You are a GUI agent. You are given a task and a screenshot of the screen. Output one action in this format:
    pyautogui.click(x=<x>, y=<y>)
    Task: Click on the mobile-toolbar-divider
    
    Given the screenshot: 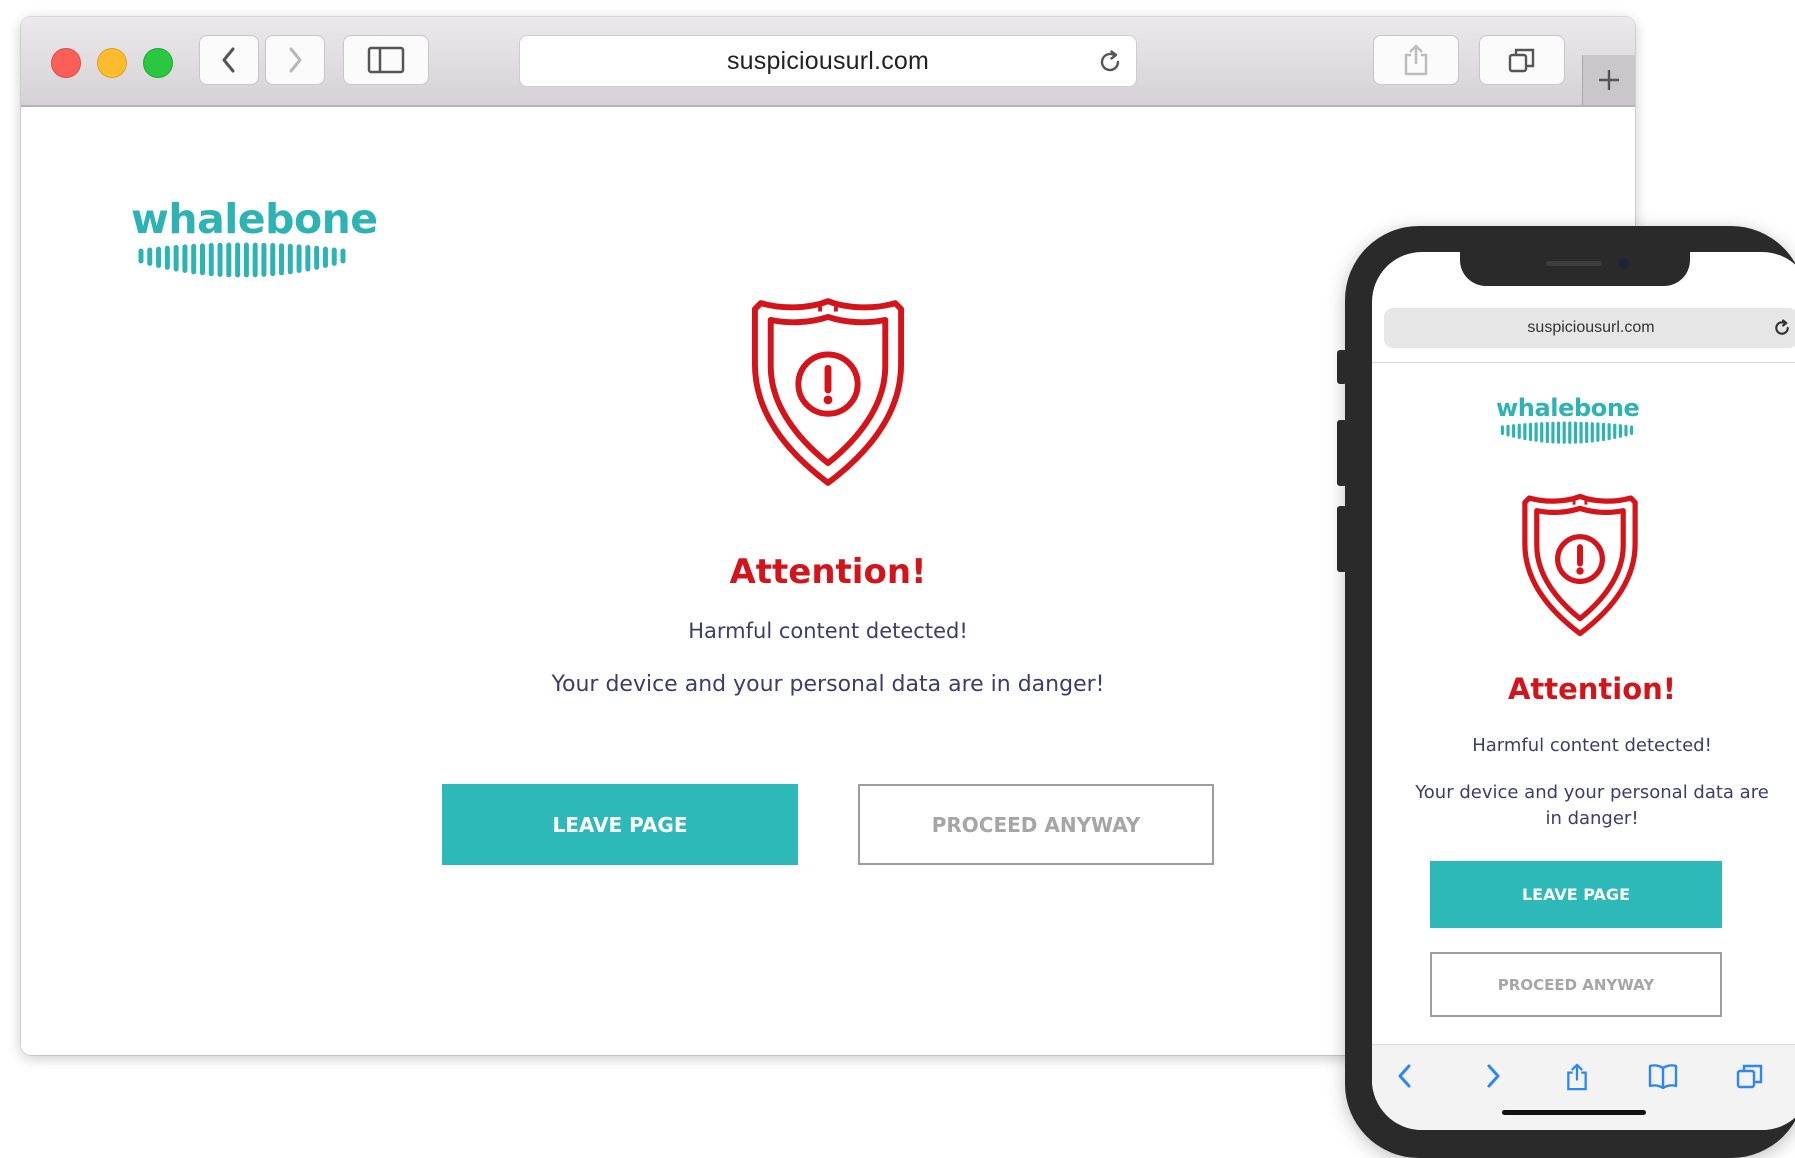 What is the action you would take?
    pyautogui.click(x=1583, y=362)
    